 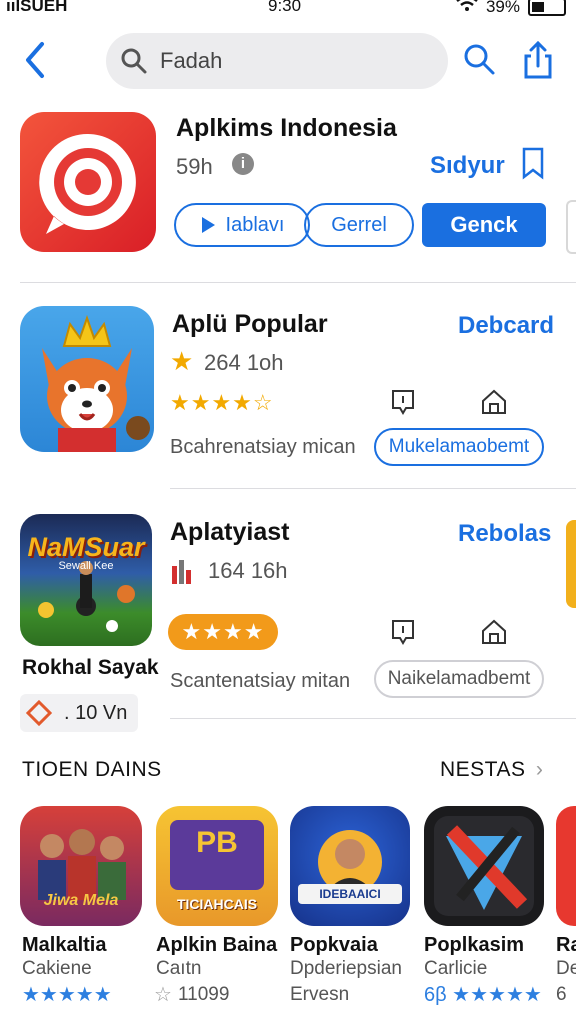 I want to click on bookmark-icon, so click(x=533, y=165).